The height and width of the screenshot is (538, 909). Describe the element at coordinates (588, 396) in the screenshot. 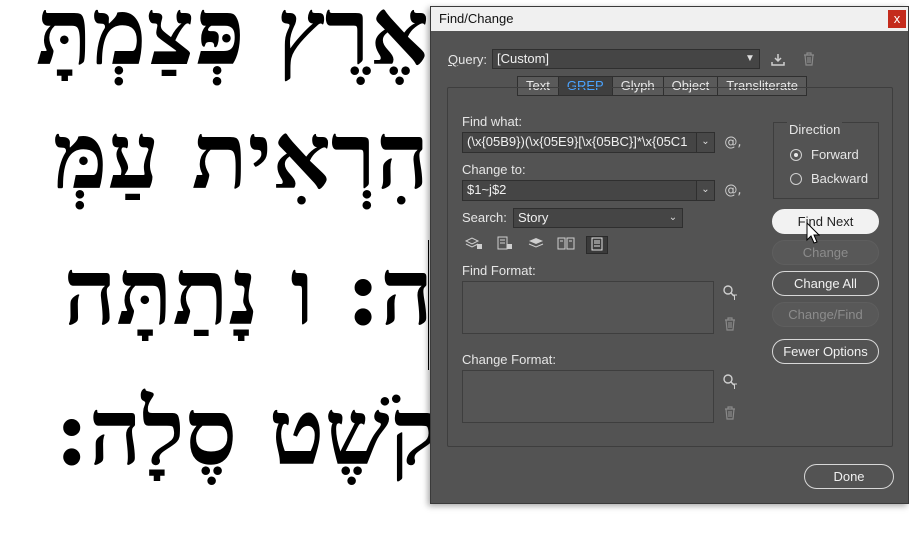

I see `change-format-box` at that location.